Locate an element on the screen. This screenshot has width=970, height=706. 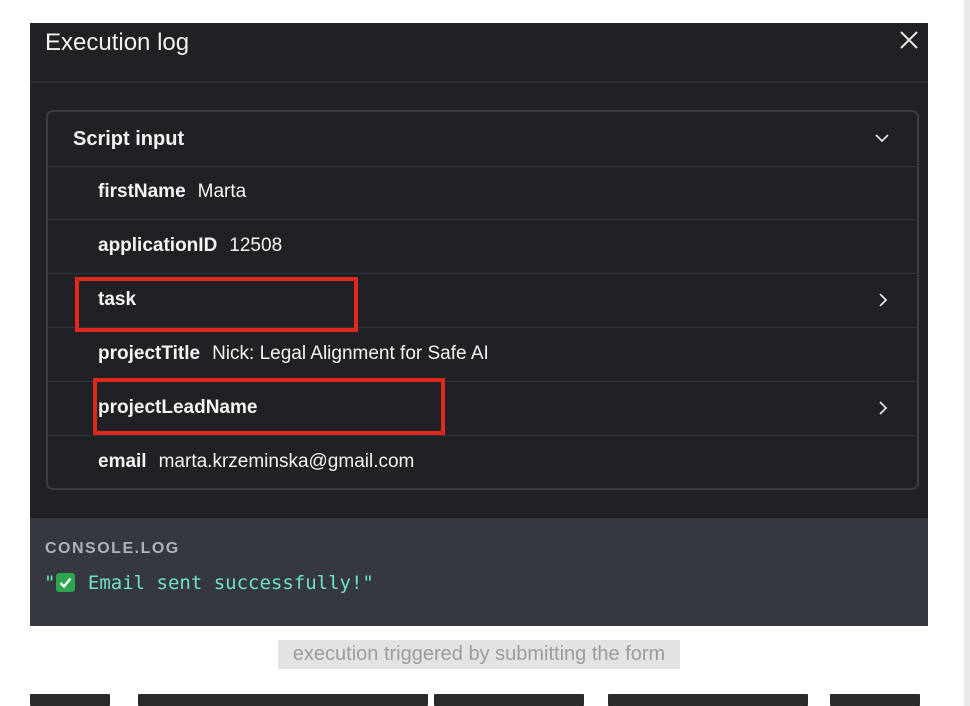
input-row-projectleadname: projectLeadName is located at coordinates (482, 409).